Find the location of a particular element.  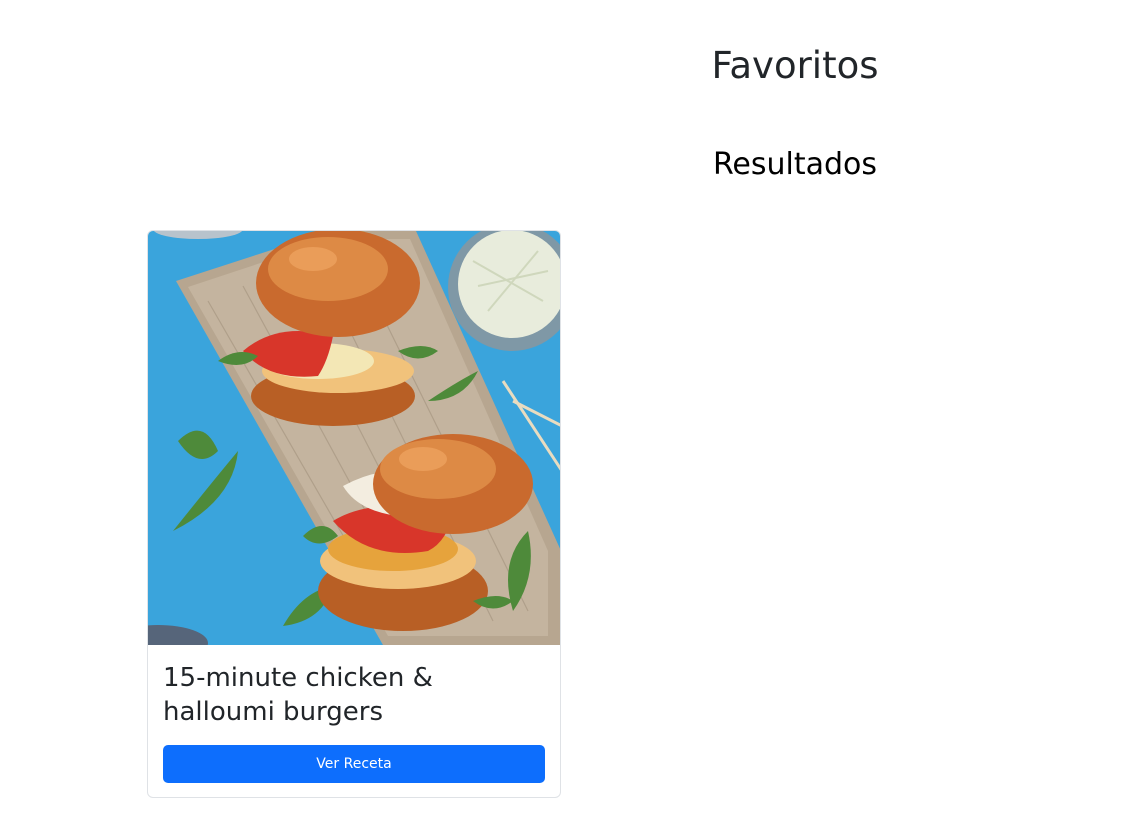

section-title: Resultados is located at coordinates (795, 164).